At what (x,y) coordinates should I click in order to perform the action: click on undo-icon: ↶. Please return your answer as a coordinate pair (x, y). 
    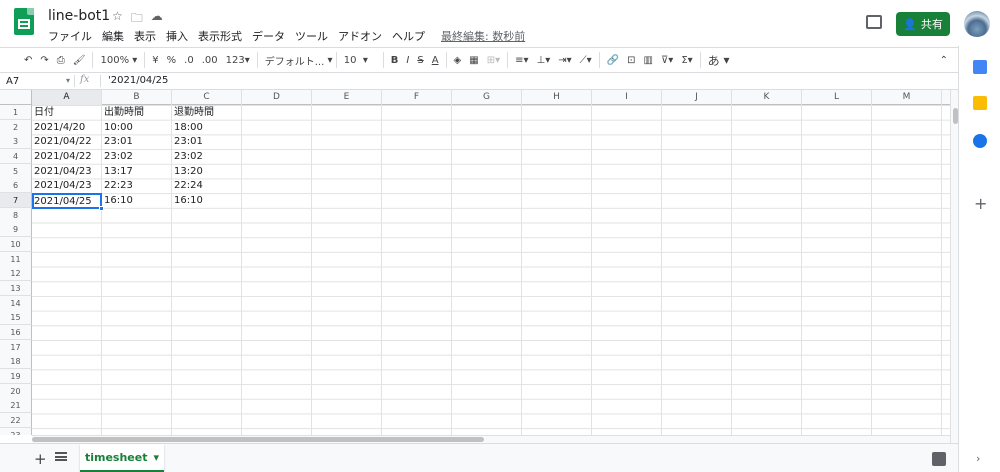
    Looking at the image, I should click on (28, 60).